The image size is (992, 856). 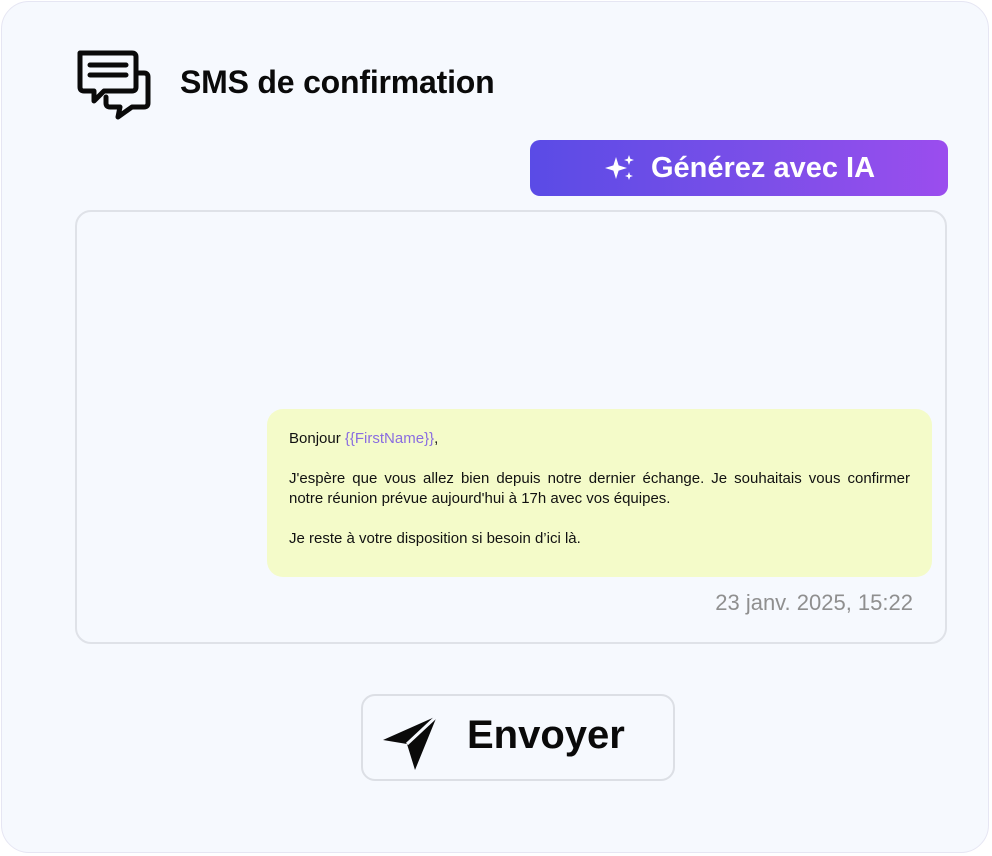 I want to click on firstname-variable-token: {{FirstName}}, so click(x=389, y=438).